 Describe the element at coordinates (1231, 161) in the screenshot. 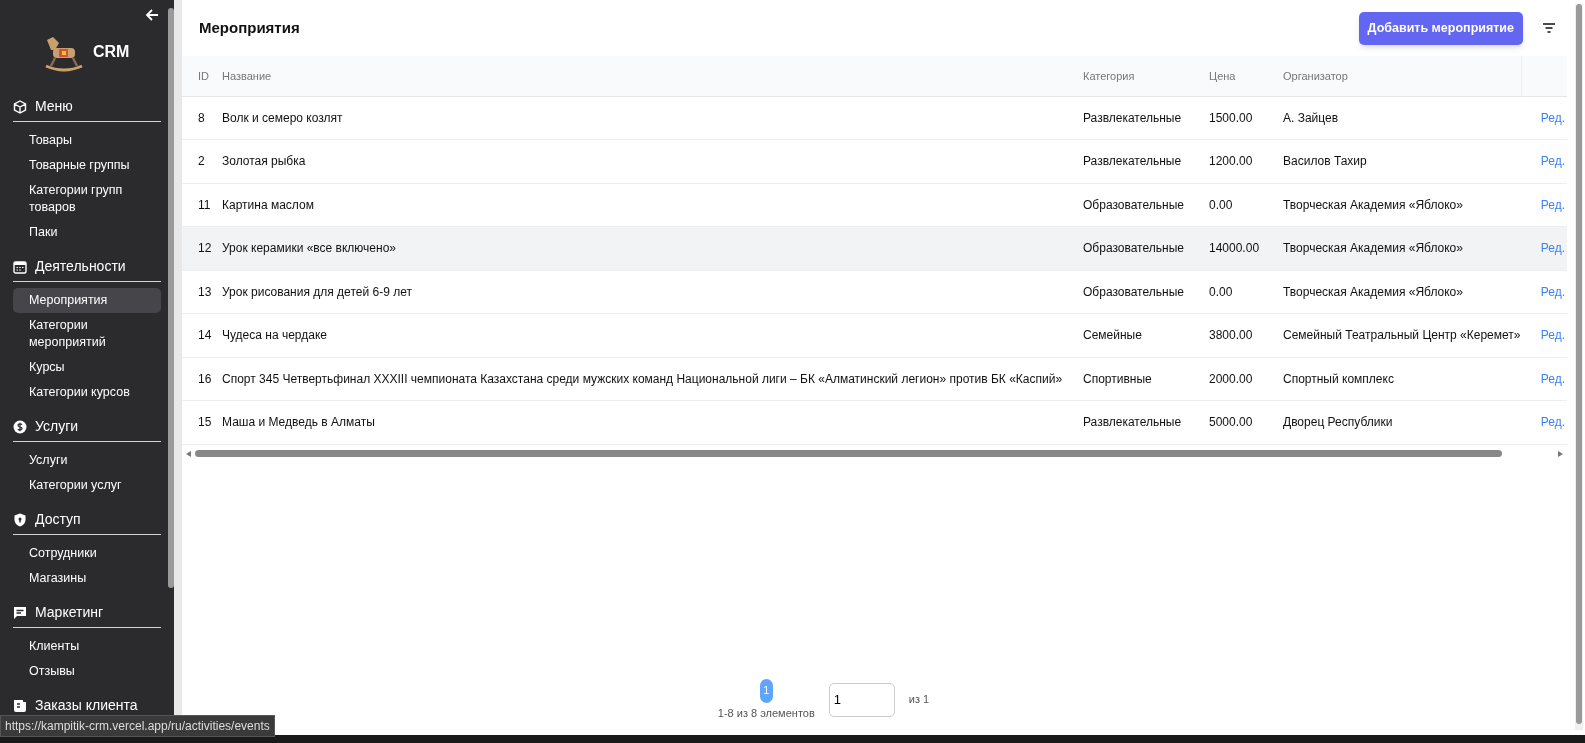

I see `table-cell: 1200.00` at that location.